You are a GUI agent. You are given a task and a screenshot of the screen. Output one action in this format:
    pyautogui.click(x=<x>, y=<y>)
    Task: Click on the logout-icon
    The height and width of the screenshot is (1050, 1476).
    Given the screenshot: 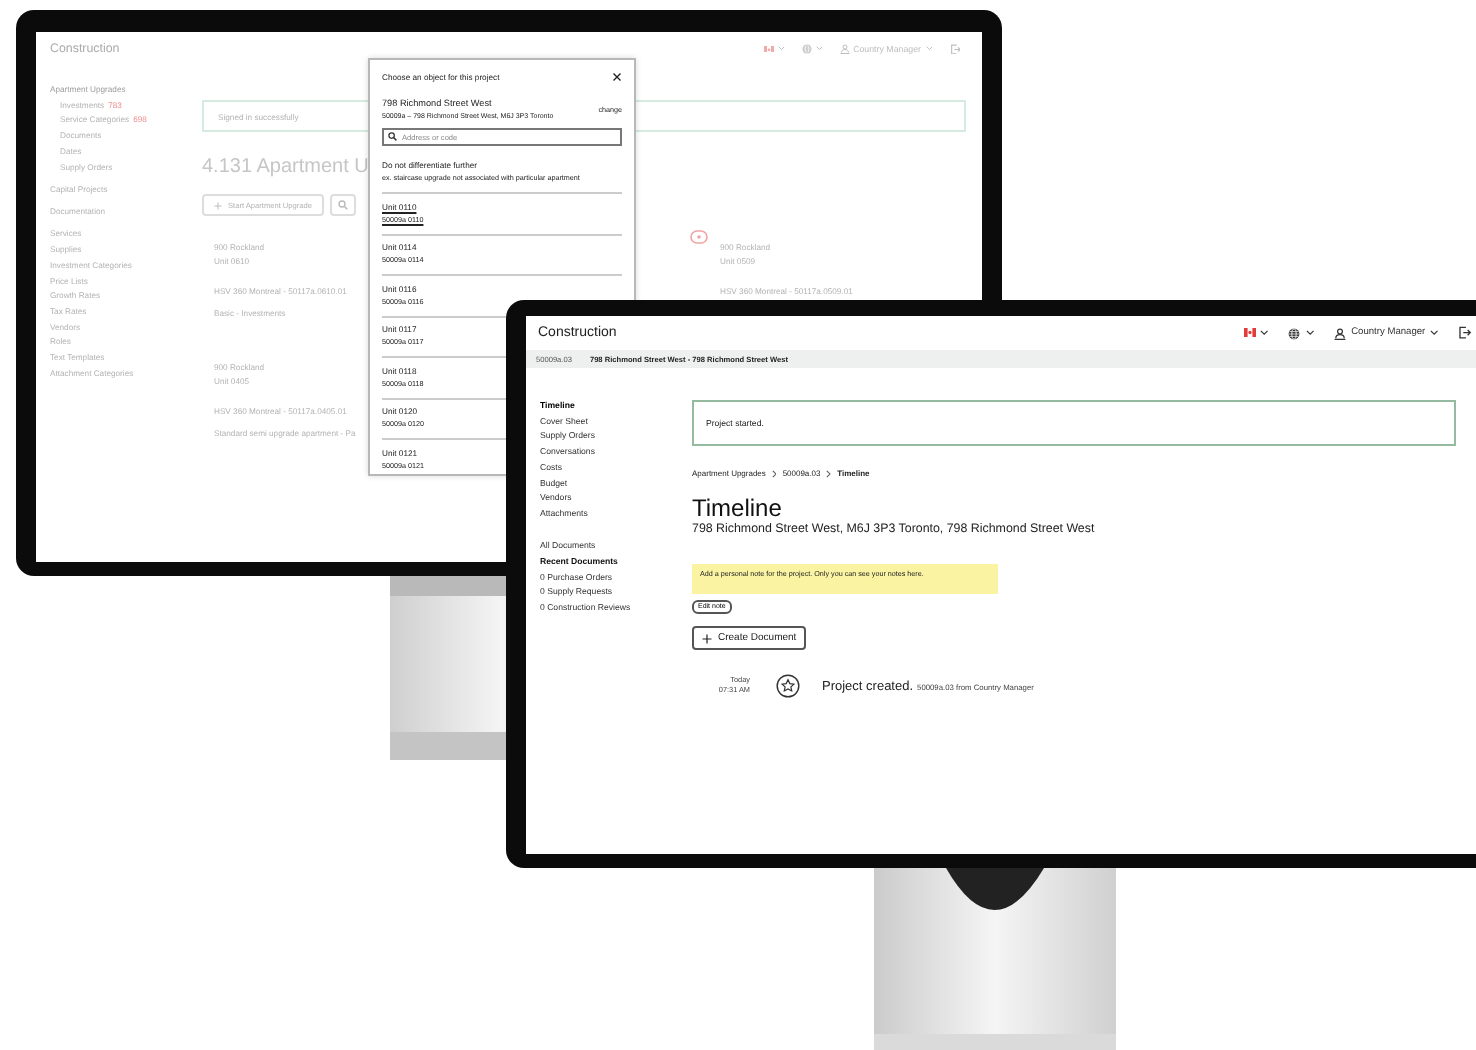 What is the action you would take?
    pyautogui.click(x=1465, y=333)
    